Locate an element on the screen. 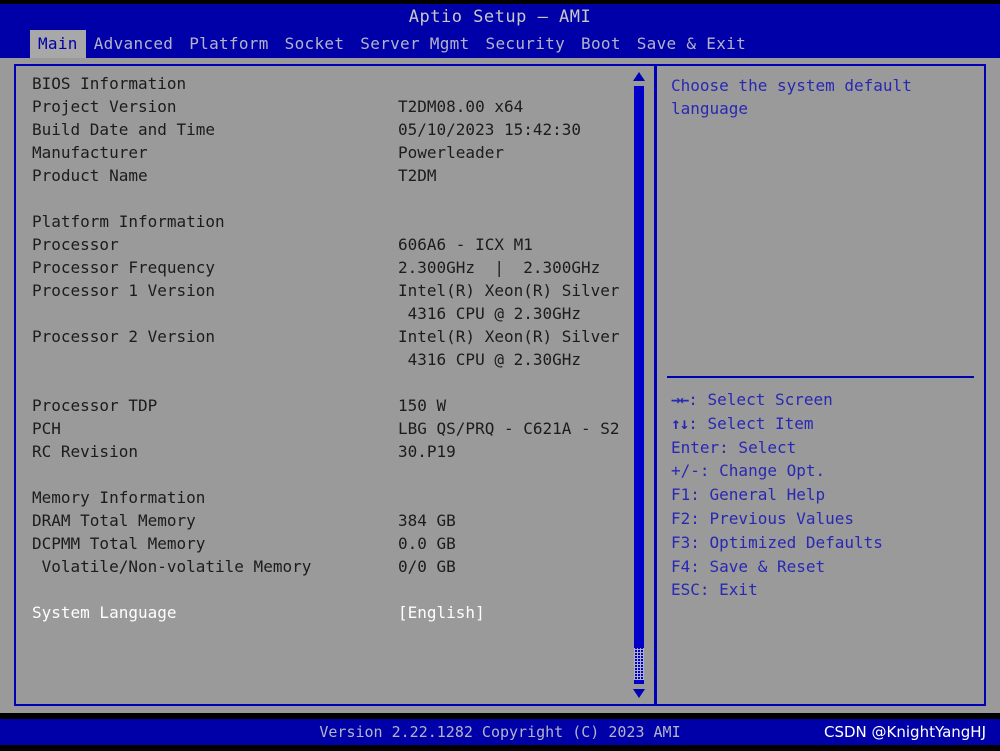 The height and width of the screenshot is (751, 1000). hotkey-item: ESC: Exit is located at coordinates (777, 590).